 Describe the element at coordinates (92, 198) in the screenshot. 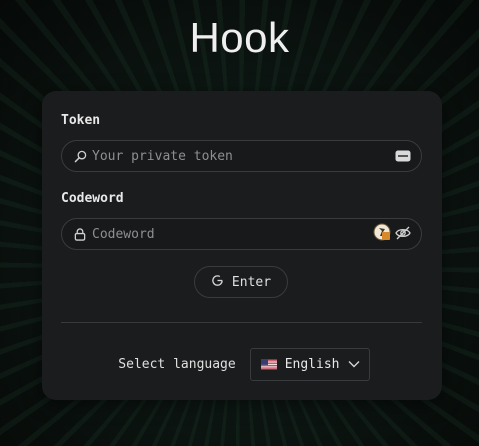

I see `codeword-label: Codeword` at that location.